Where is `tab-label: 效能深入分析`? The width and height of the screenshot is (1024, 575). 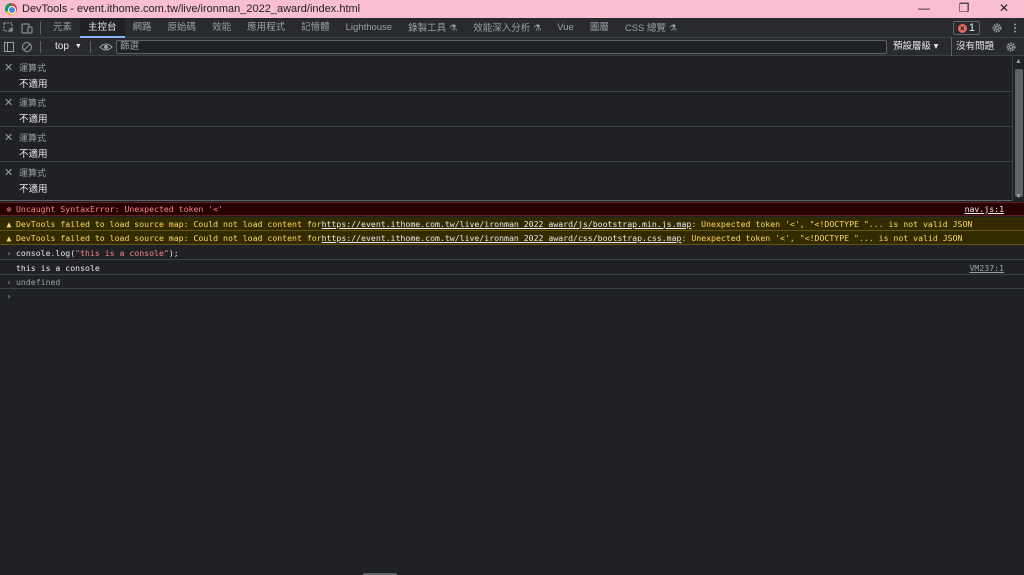
tab-label: 效能深入分析 is located at coordinates (502, 28).